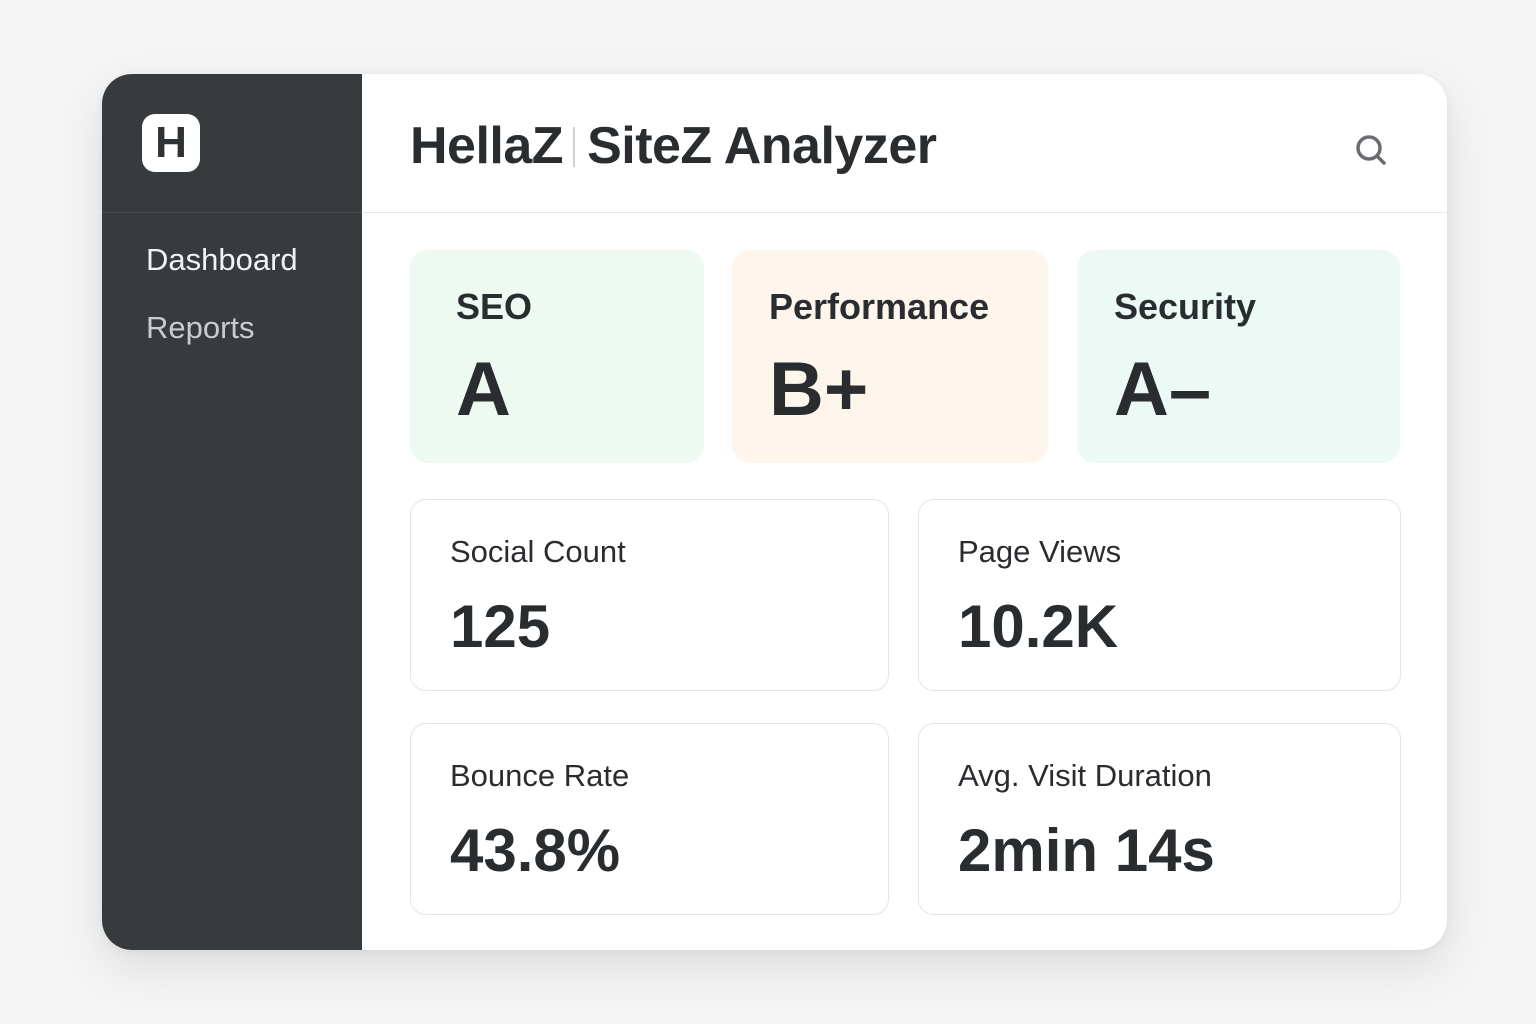  I want to click on stat-card-bounce-rate: Bounce Rate 43.8%, so click(649, 819).